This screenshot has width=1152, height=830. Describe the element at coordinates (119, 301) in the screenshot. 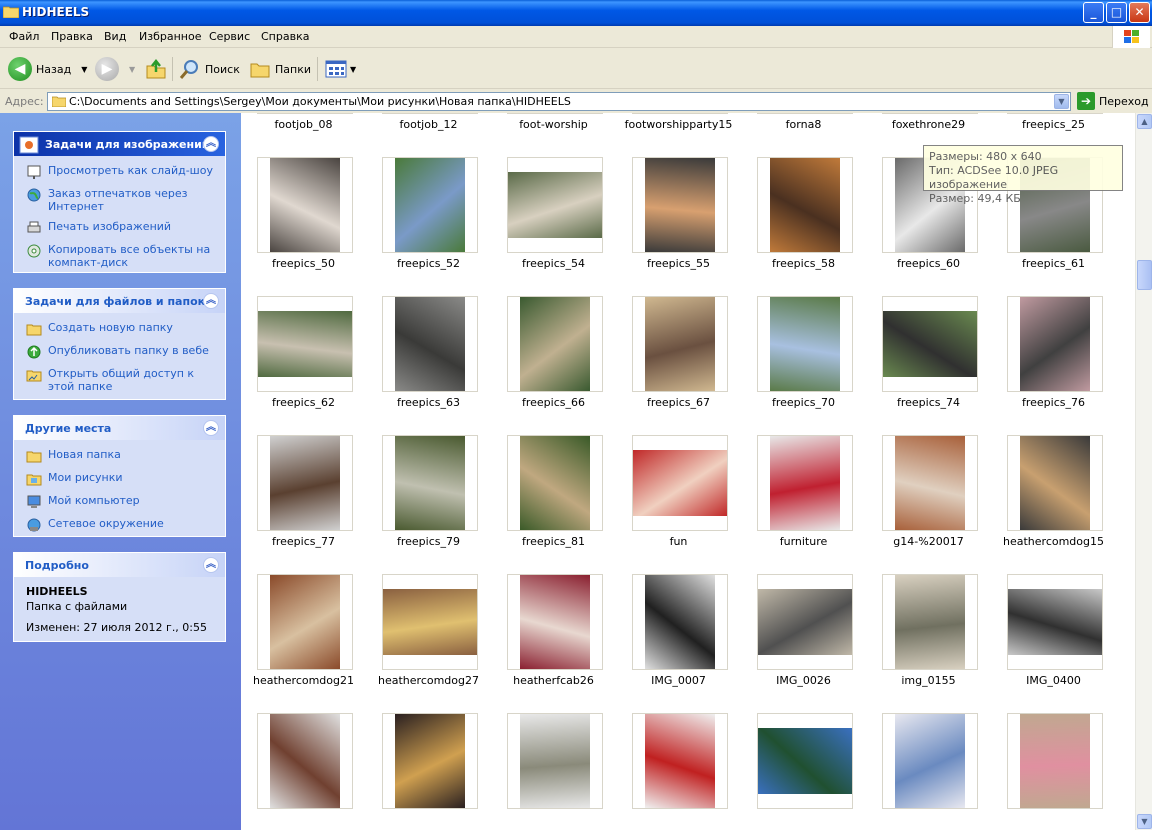

I see `file-tasks-header: Задачи для файлов и папок ︽` at that location.